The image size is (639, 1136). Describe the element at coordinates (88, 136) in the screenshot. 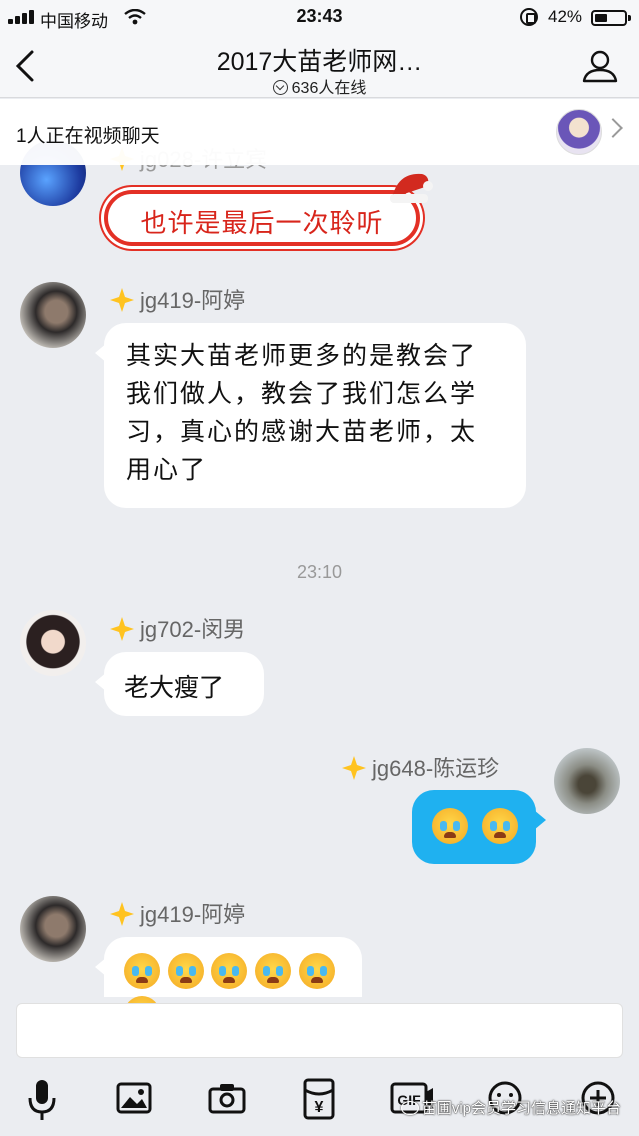

I see `video-chat-label: 1人正在视频聊天` at that location.